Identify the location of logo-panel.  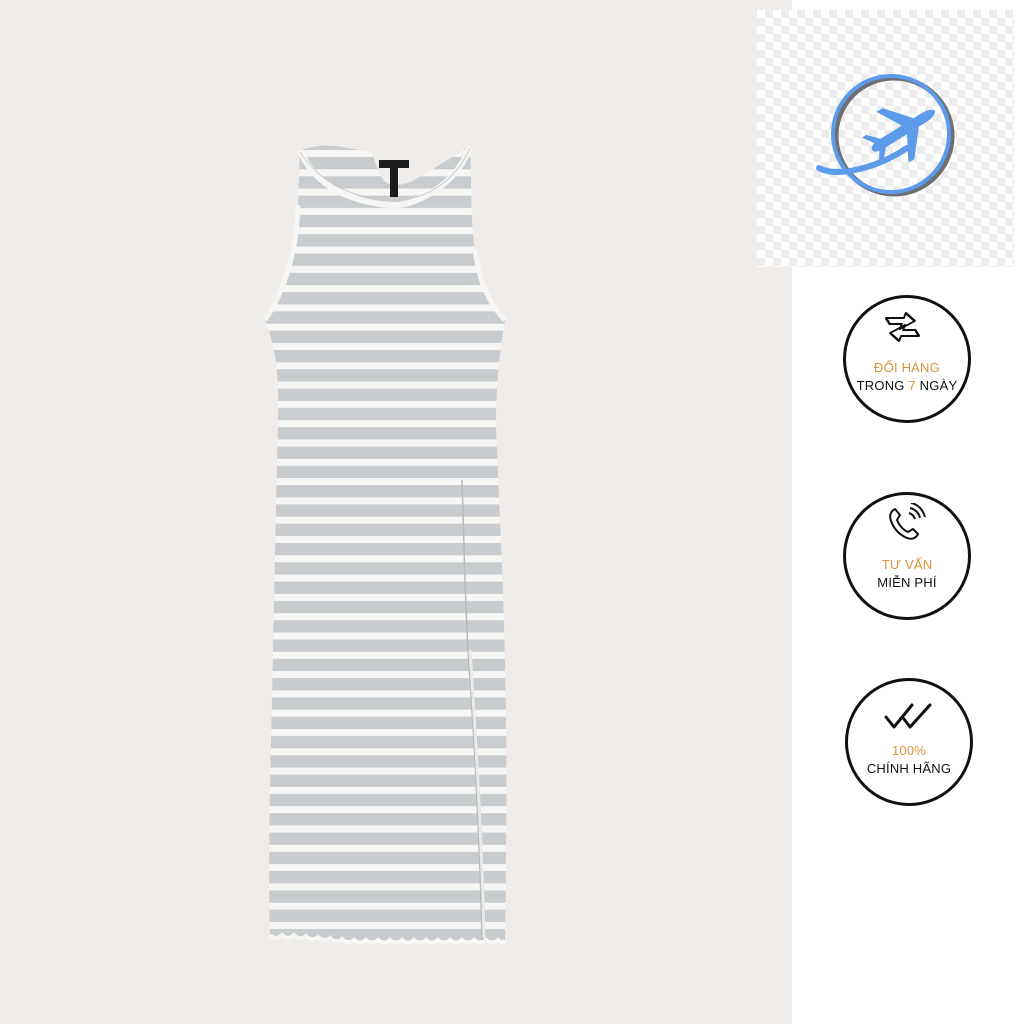
(885, 138).